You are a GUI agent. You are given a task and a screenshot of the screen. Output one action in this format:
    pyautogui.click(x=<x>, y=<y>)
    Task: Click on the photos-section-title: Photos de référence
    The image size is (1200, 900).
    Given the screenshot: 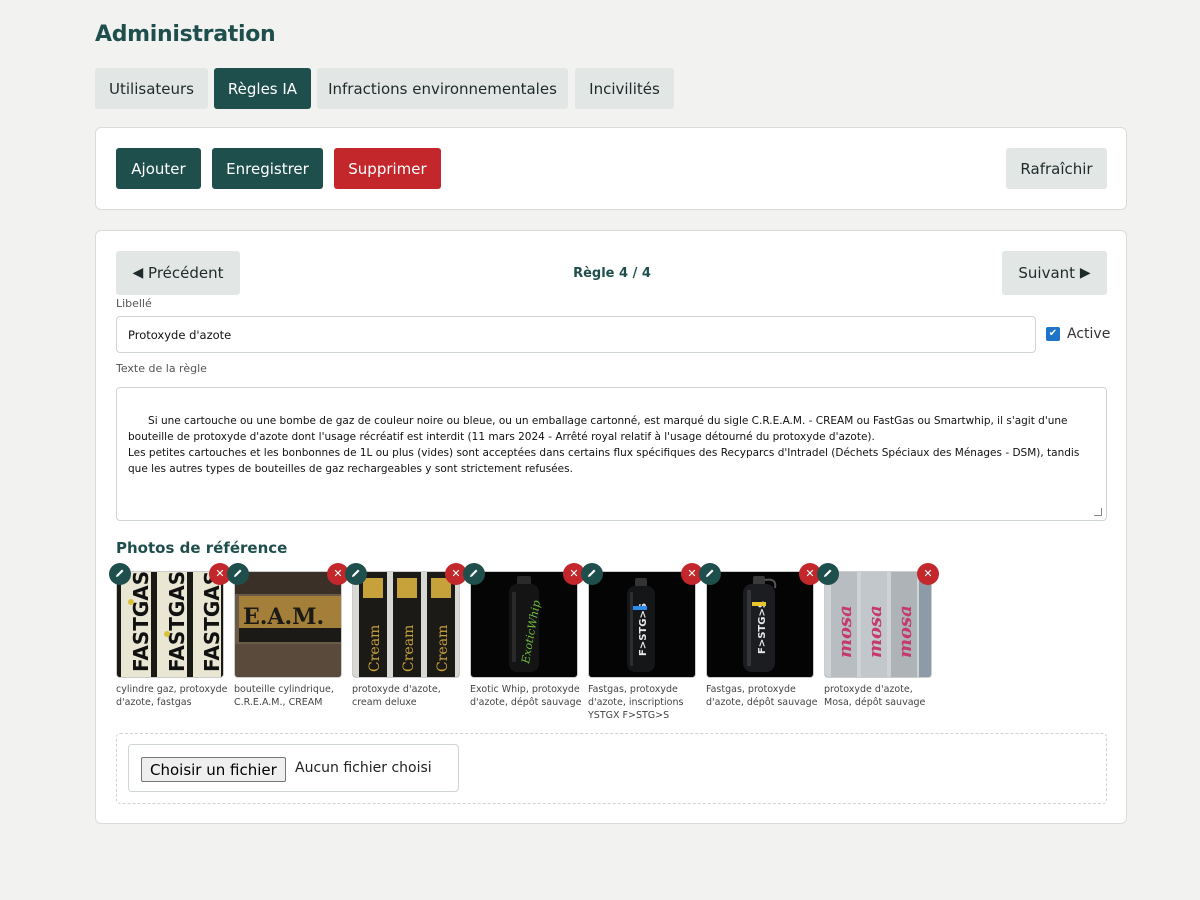 What is the action you would take?
    pyautogui.click(x=202, y=548)
    